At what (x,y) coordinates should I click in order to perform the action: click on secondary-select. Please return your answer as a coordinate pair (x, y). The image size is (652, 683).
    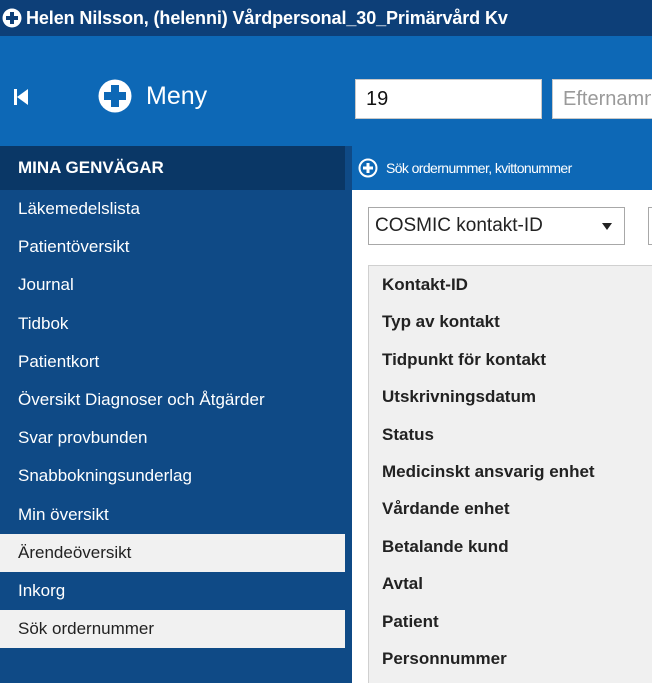
    Looking at the image, I should click on (650, 226).